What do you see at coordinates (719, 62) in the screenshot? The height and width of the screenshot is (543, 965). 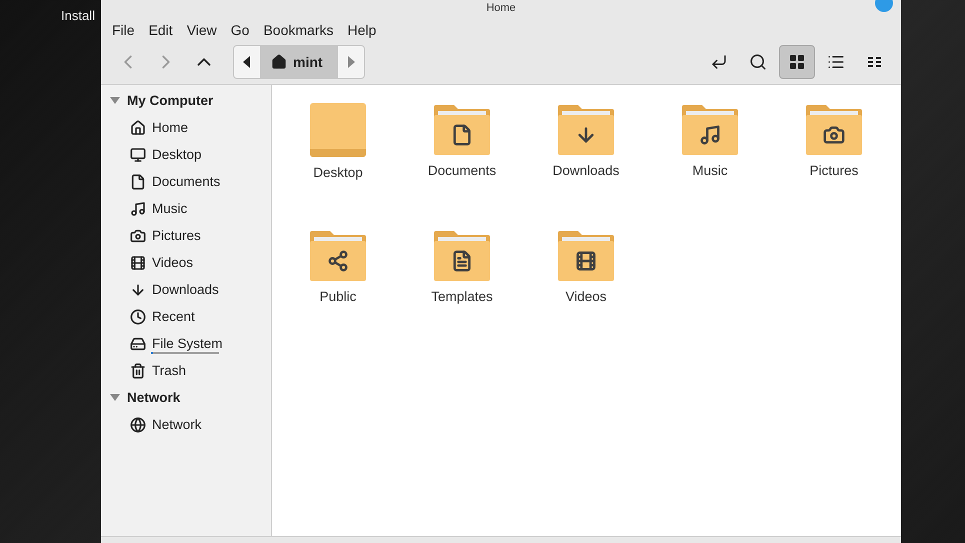 I see `location-icon` at bounding box center [719, 62].